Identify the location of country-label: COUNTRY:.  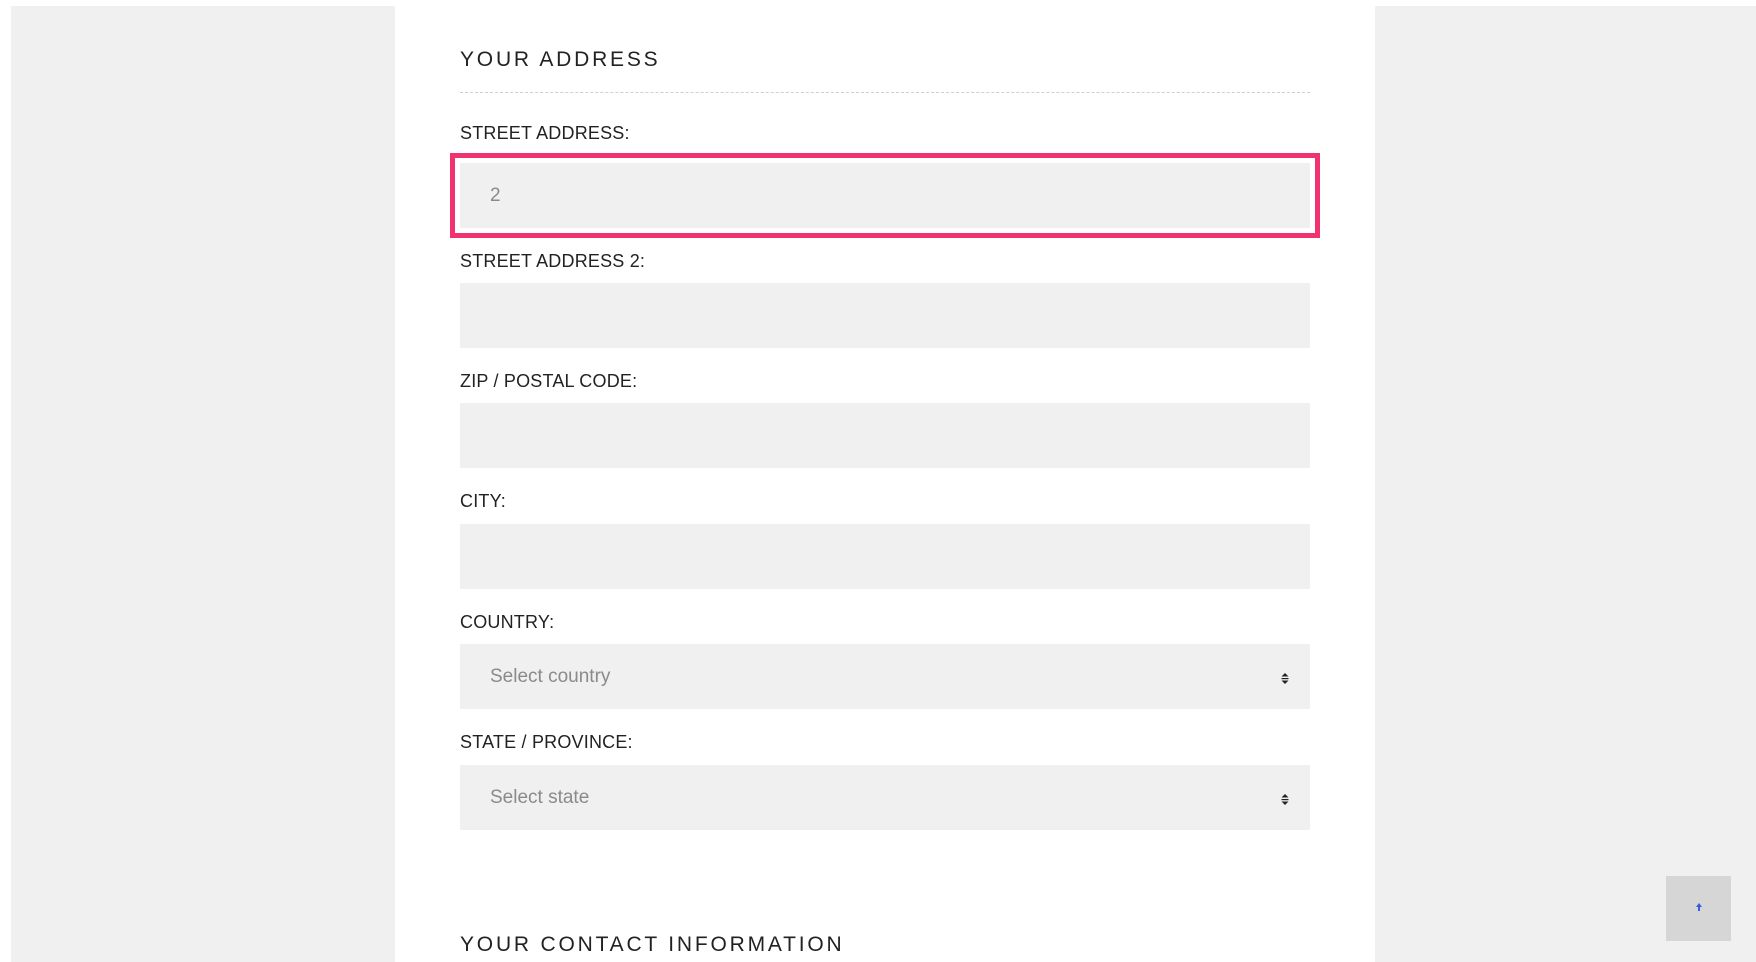
(507, 622).